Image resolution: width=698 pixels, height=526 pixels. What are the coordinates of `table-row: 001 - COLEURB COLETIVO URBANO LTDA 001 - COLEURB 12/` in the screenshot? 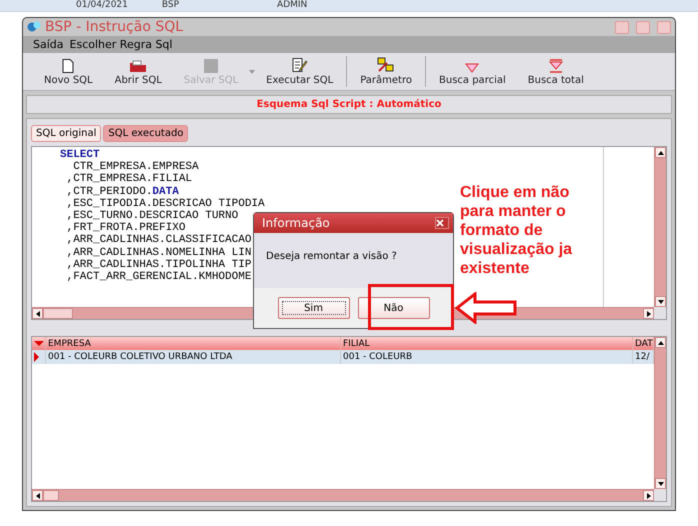 It's located at (343, 357).